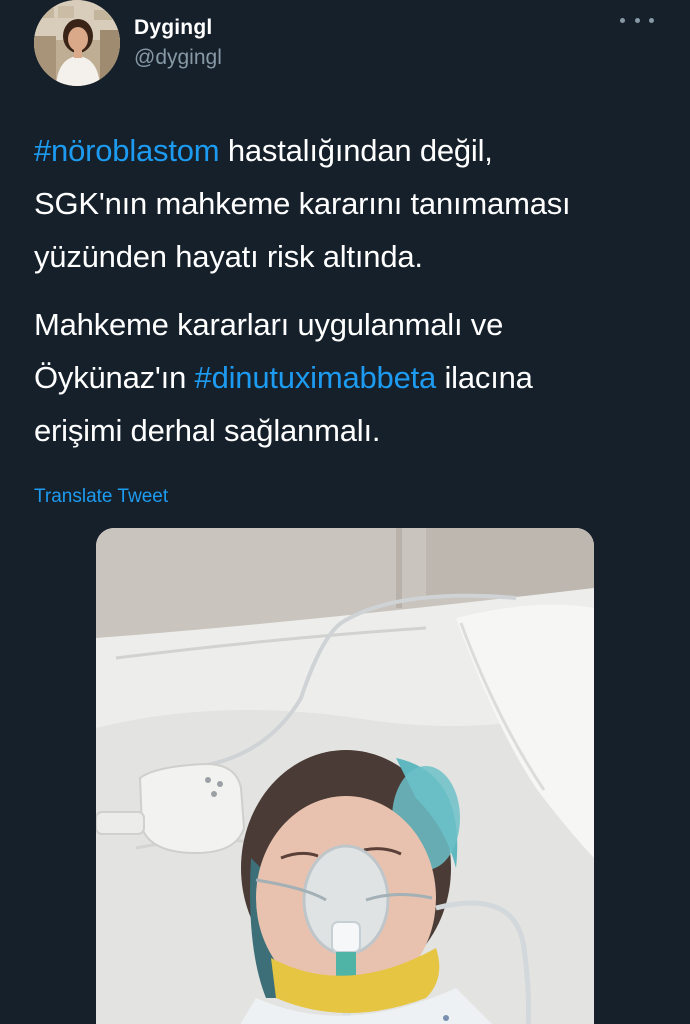  What do you see at coordinates (101, 497) in the screenshot?
I see `translate-tweet-link: Translate Tweet` at bounding box center [101, 497].